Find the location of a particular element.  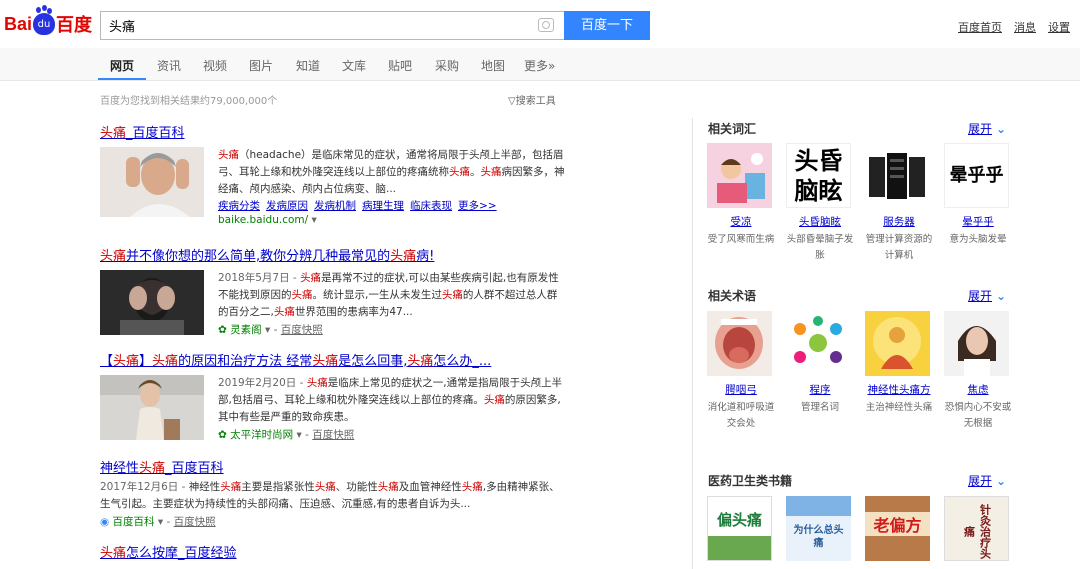

camera-icon is located at coordinates (546, 25).